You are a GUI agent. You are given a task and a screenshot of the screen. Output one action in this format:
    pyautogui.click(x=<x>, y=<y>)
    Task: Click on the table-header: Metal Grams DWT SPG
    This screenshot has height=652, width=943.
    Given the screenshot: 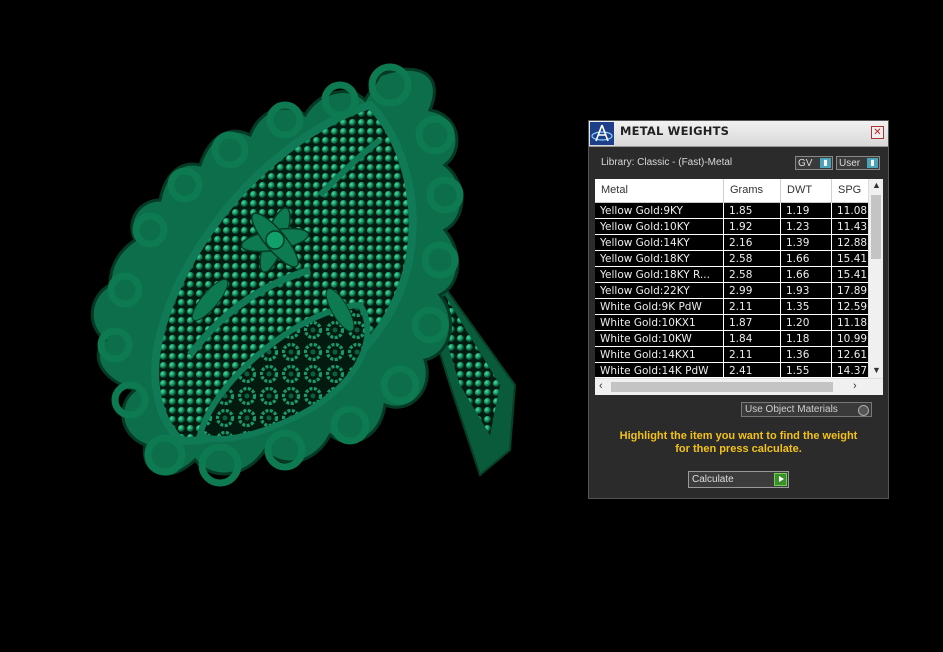 What is the action you would take?
    pyautogui.click(x=732, y=191)
    